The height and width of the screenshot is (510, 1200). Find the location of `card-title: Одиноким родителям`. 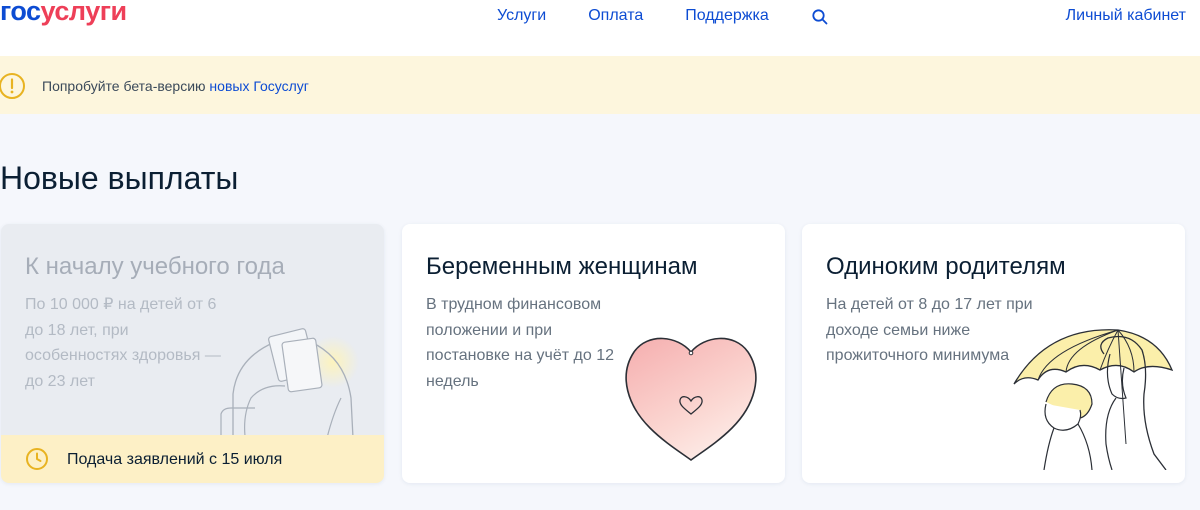

card-title: Одиноким родителям is located at coordinates (946, 266).